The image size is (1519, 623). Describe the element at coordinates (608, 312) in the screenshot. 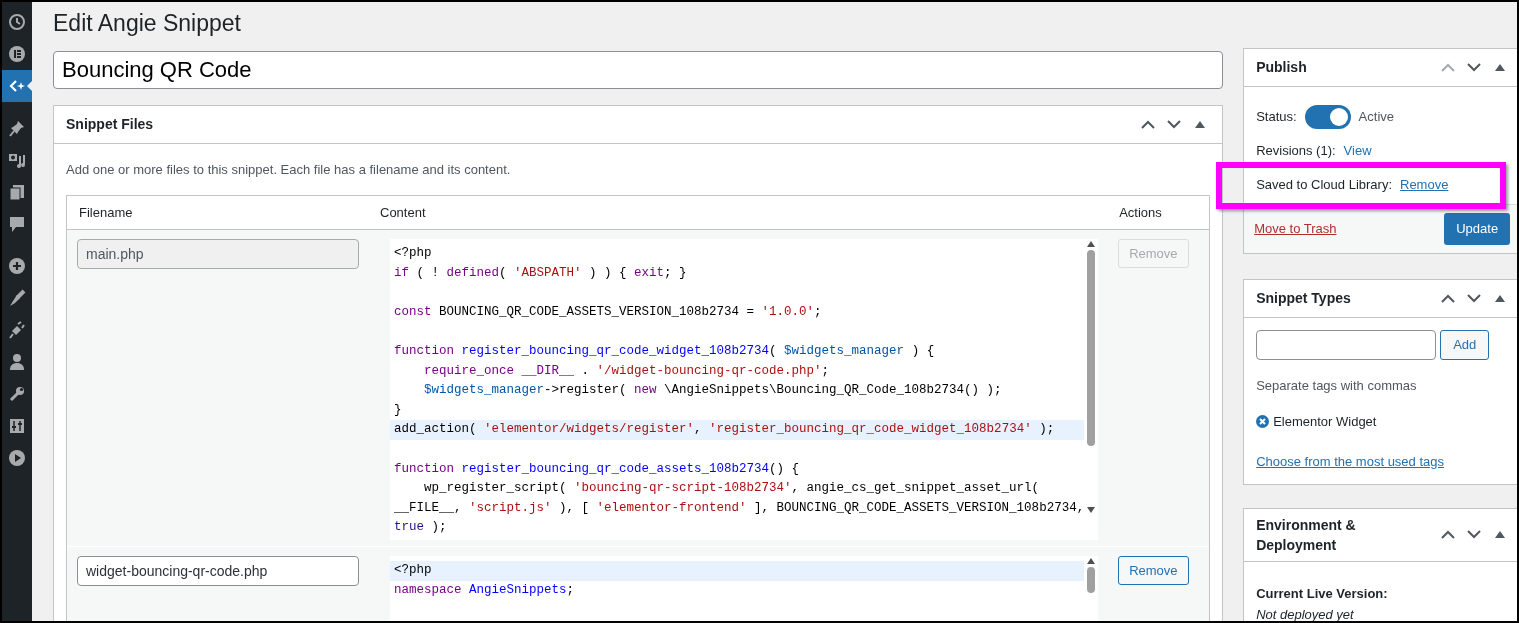

I see `code-line: const BOUNCING_QR_CODE_ASSETS_VERSION_108b2734 = '1.0.0';` at that location.